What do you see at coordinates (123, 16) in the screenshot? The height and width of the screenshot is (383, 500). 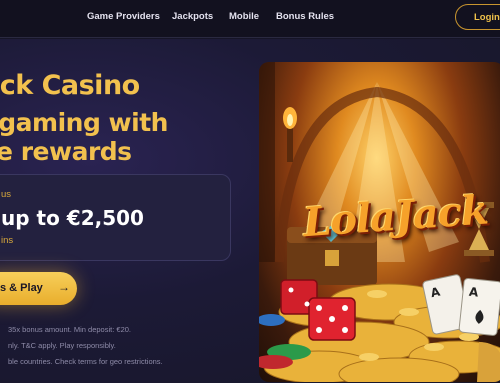 I see `nav-item-game-providers: Game Providers` at bounding box center [123, 16].